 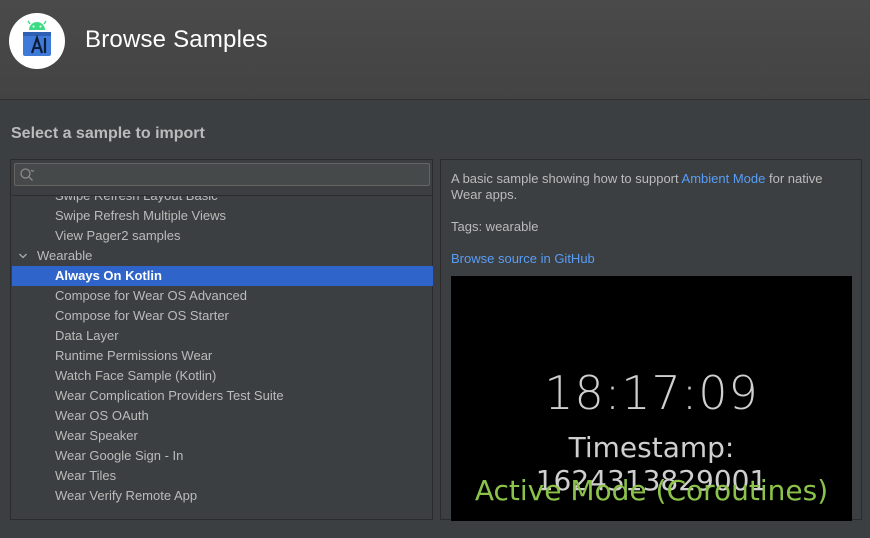 I want to click on tree-item: Swipe Refresh Multiple Views, so click(x=222, y=216).